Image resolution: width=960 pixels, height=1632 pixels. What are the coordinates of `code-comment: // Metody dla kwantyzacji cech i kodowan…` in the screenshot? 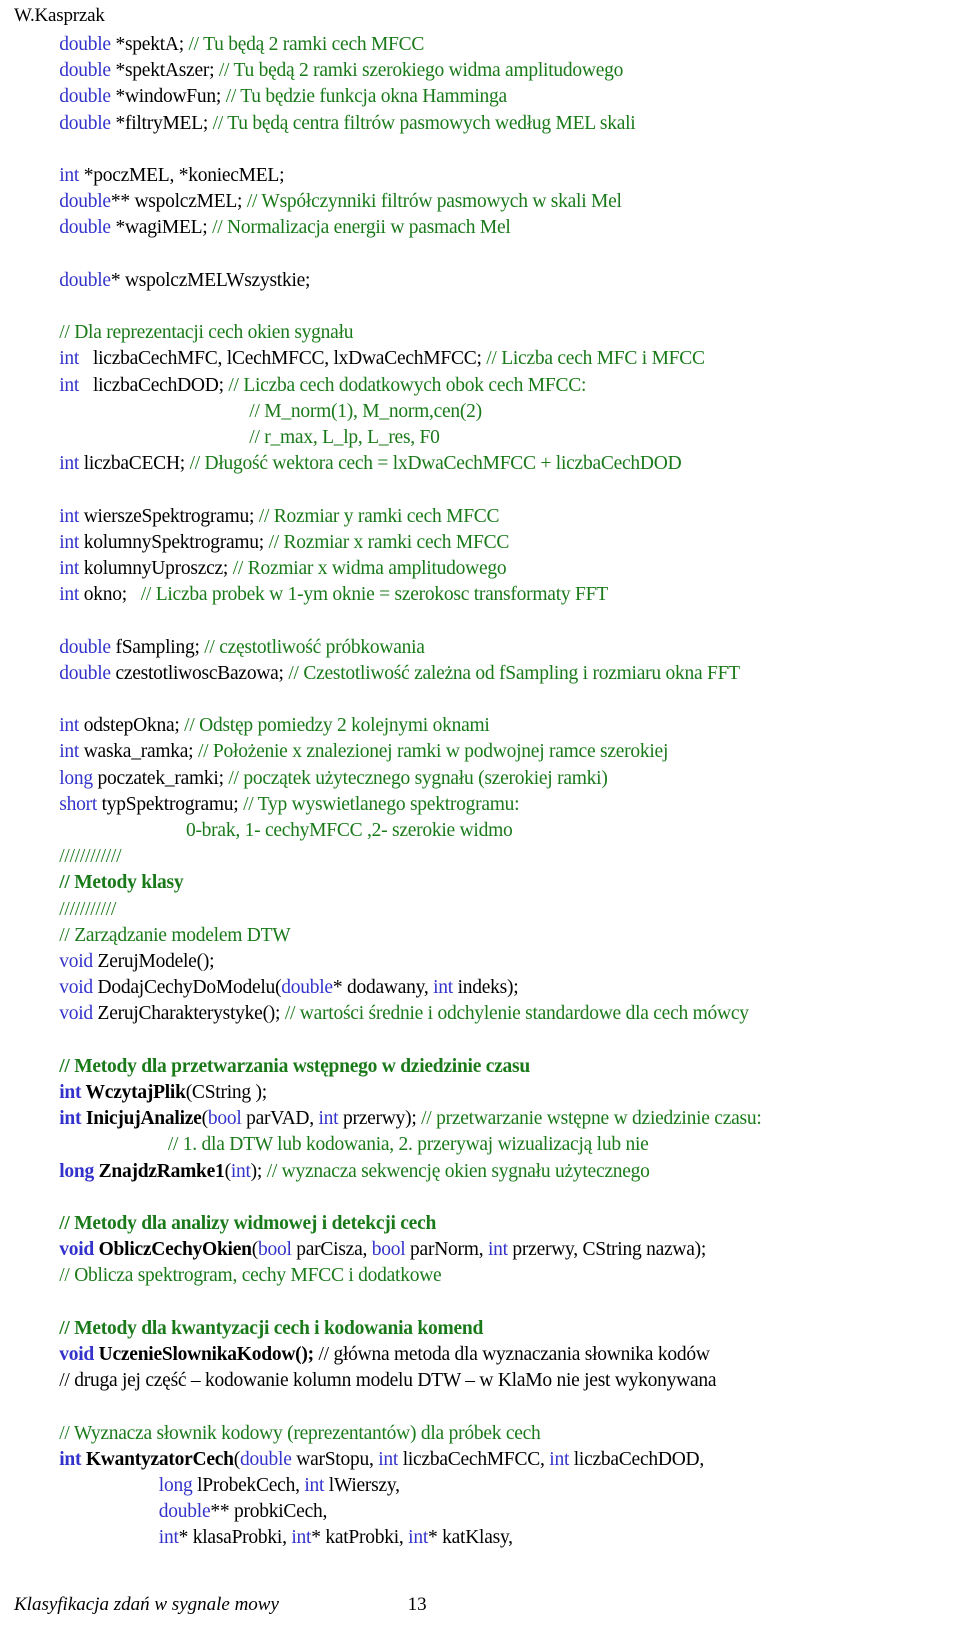 It's located at (271, 1328).